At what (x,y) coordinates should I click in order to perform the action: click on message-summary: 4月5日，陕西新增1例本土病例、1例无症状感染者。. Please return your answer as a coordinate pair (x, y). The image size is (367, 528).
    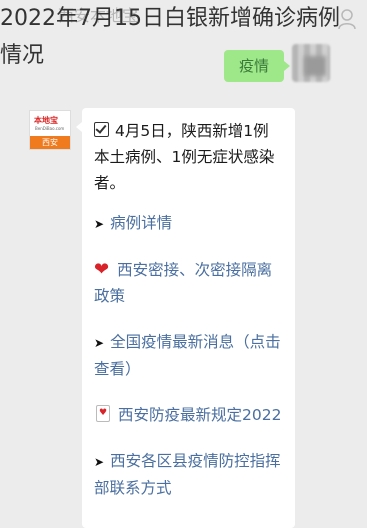
    Looking at the image, I should click on (188, 157).